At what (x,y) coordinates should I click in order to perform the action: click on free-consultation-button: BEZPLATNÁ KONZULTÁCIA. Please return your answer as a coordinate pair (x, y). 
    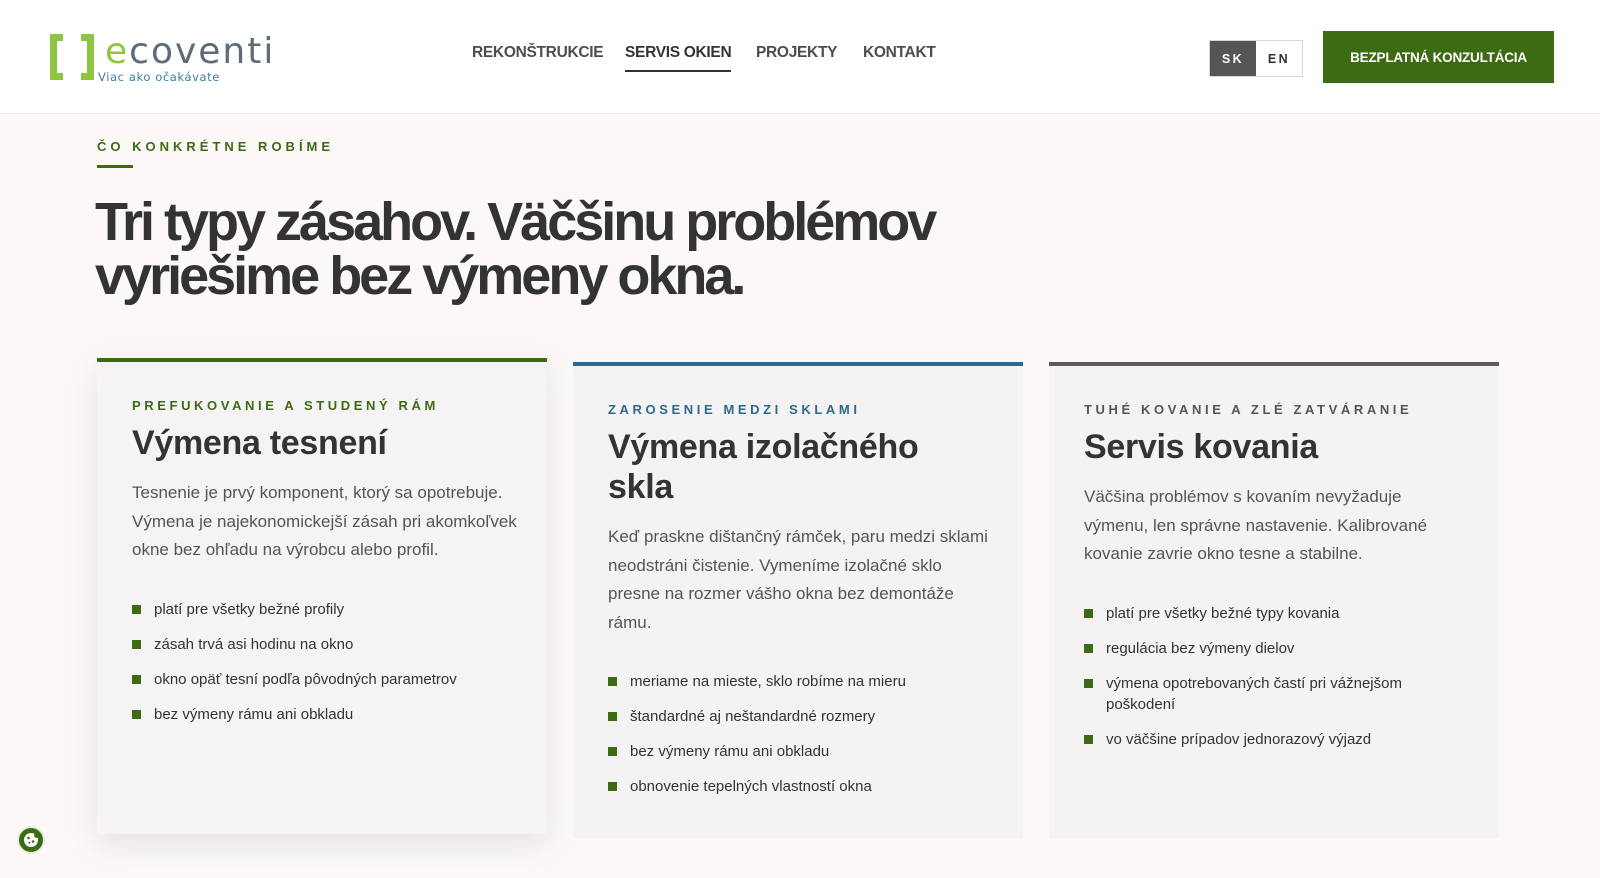
    Looking at the image, I should click on (1438, 57).